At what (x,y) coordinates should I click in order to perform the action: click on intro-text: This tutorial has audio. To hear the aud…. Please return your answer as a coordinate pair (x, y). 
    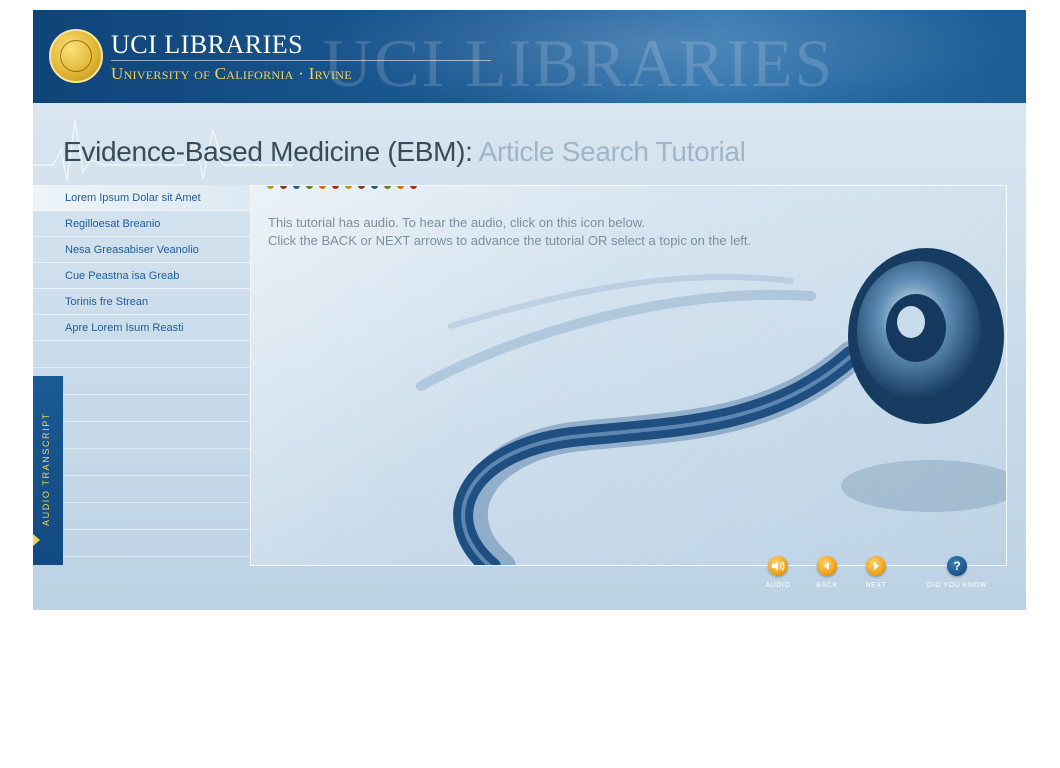
    Looking at the image, I should click on (509, 232).